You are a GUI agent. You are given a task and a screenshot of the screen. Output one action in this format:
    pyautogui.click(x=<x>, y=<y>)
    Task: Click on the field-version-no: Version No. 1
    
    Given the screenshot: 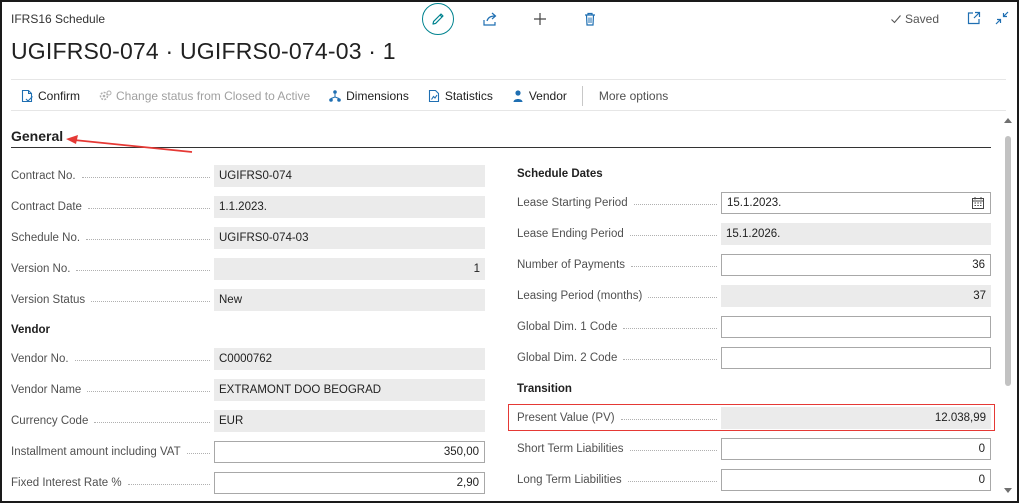 What is the action you would take?
    pyautogui.click(x=248, y=269)
    